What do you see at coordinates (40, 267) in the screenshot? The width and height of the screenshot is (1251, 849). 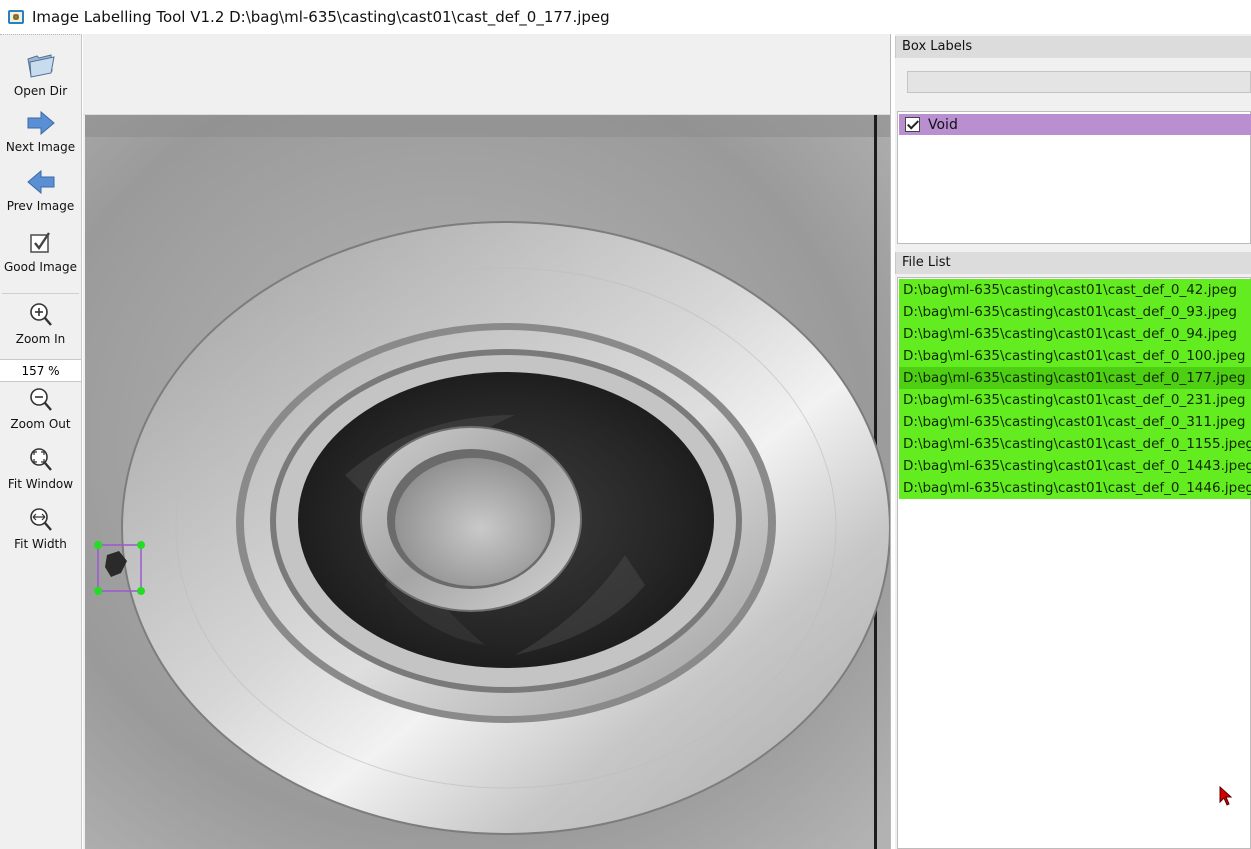 I see `good-image-label: Good Image` at bounding box center [40, 267].